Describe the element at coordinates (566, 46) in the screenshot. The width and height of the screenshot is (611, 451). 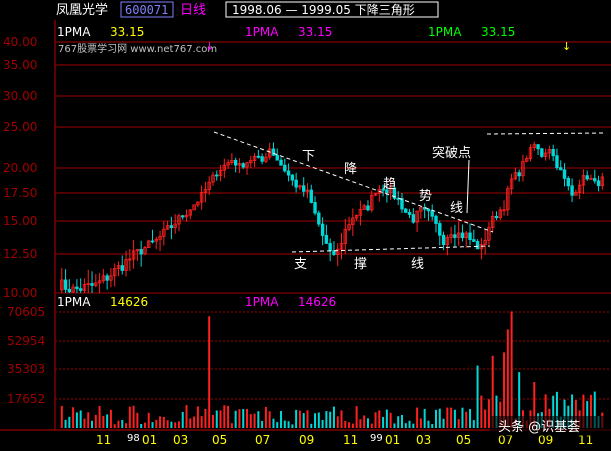
I see `arrow-down-icon-2: ↓` at that location.